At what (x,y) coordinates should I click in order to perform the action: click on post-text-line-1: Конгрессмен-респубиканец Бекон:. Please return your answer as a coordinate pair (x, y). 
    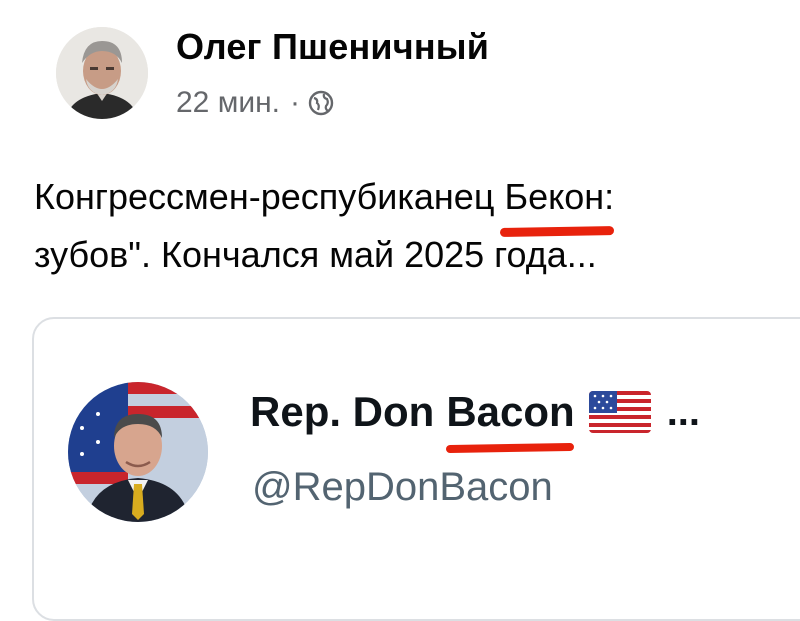
    Looking at the image, I should click on (417, 202).